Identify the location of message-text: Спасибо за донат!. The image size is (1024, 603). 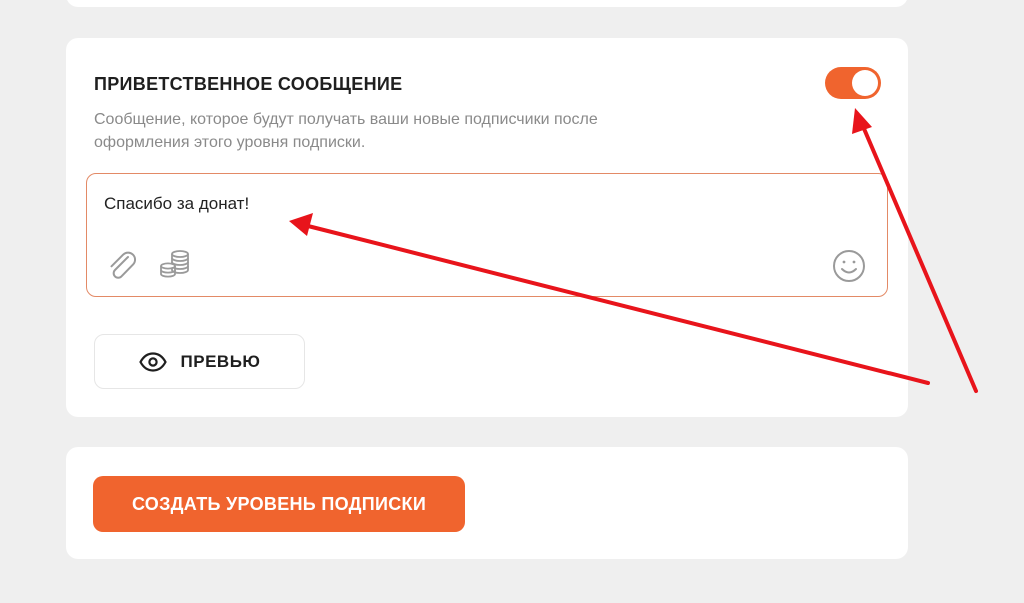
(176, 204).